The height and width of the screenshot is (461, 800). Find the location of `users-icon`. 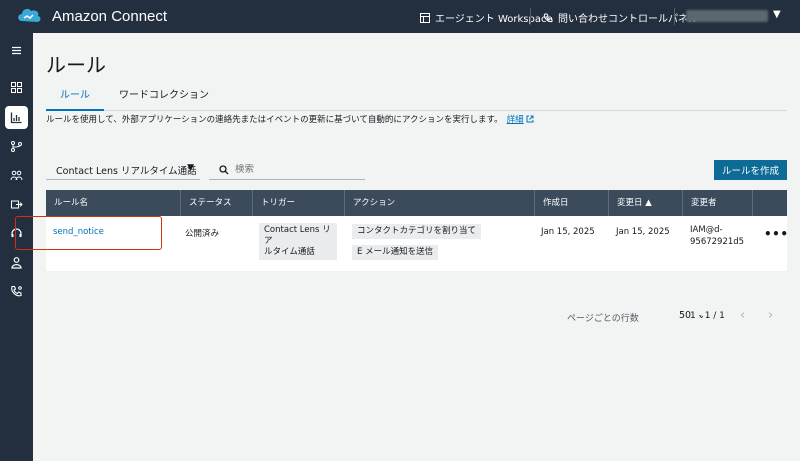

users-icon is located at coordinates (16, 175).